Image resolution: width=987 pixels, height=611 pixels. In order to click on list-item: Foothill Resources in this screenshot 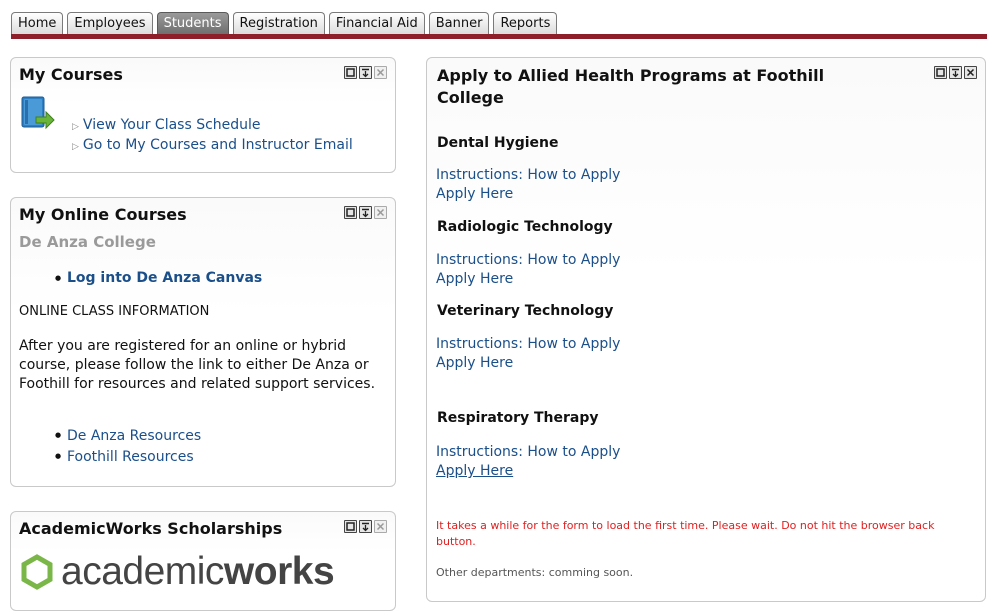, I will do `click(127, 457)`.